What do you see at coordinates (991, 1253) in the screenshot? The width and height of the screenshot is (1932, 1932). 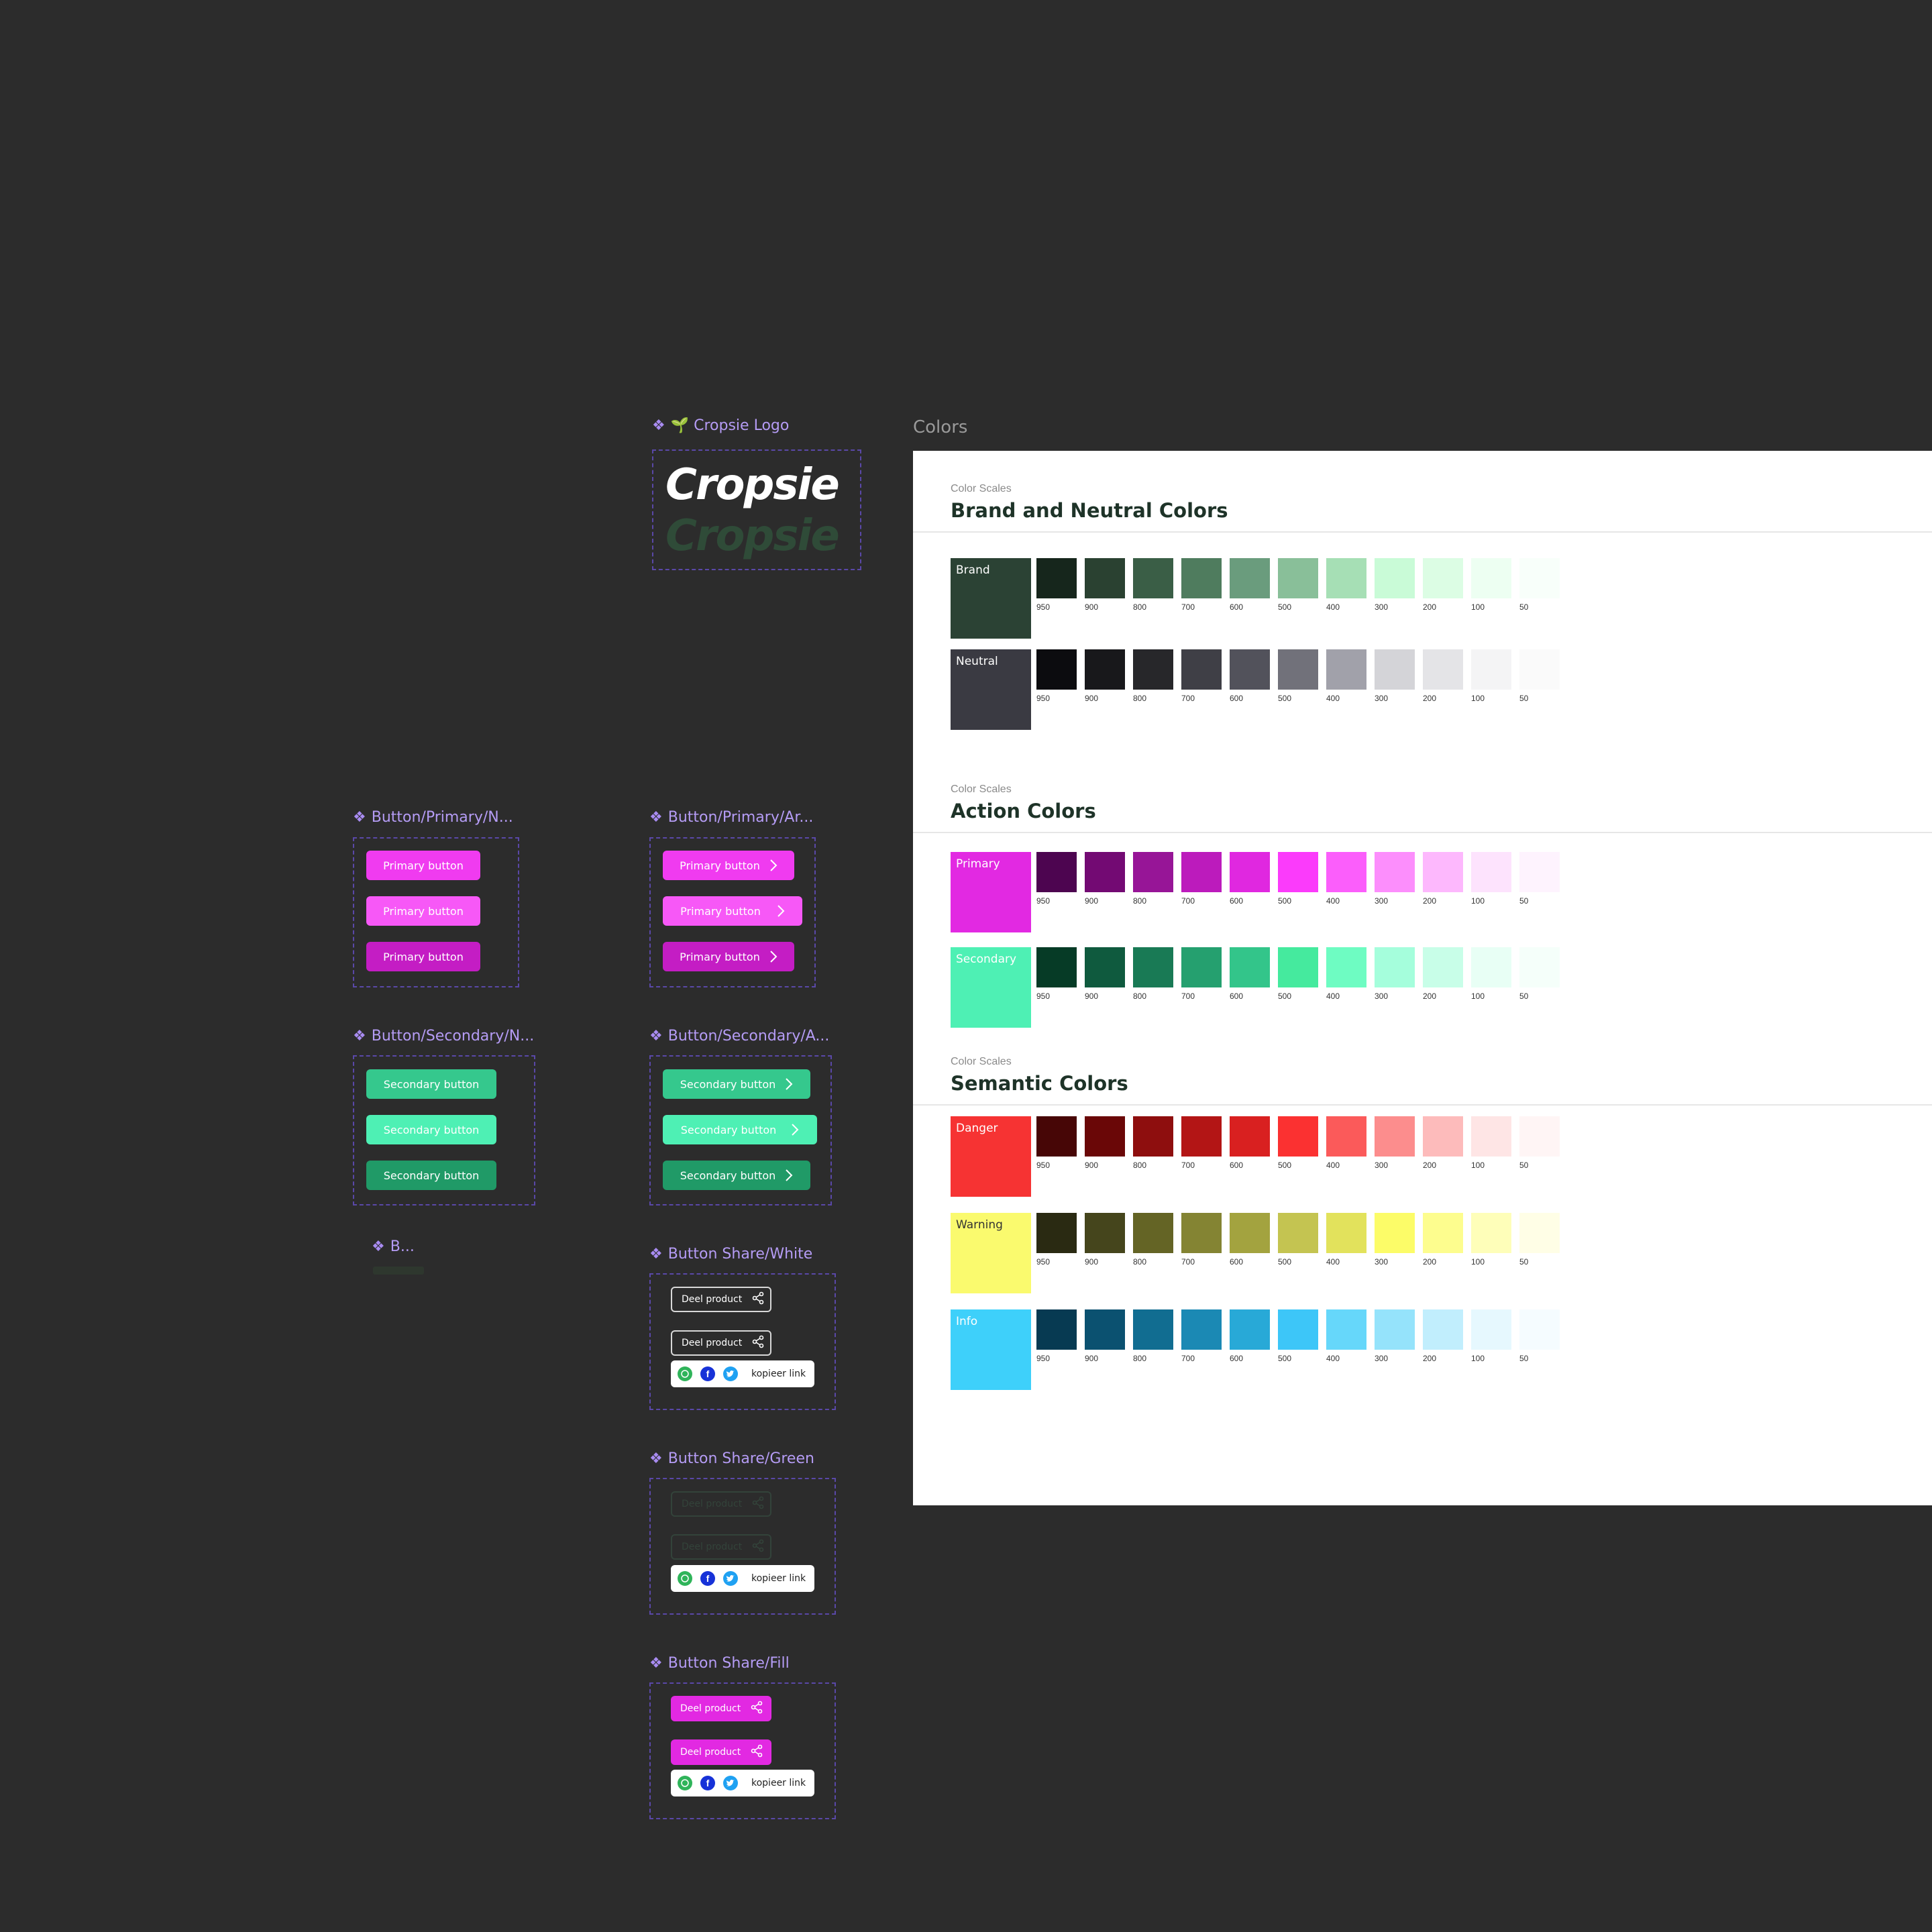 I see `color-main-swatch: Warning` at bounding box center [991, 1253].